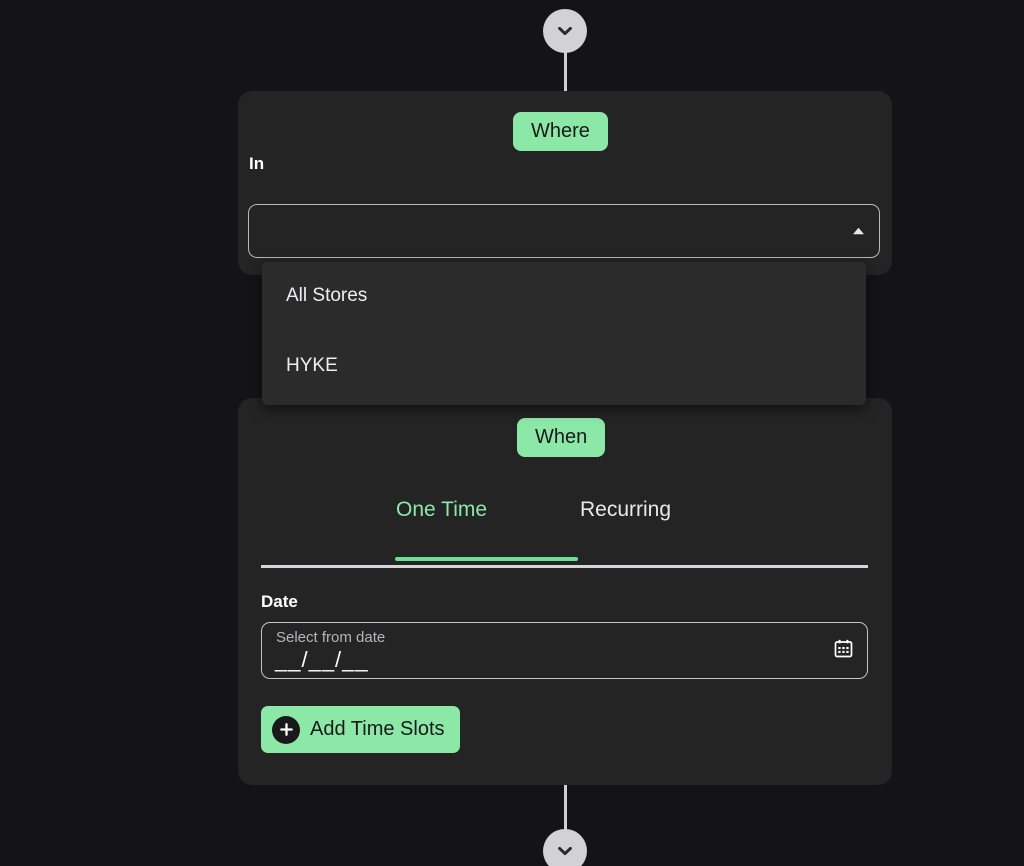 The height and width of the screenshot is (866, 1024). Describe the element at coordinates (560, 131) in the screenshot. I see `where-badge: Where` at that location.